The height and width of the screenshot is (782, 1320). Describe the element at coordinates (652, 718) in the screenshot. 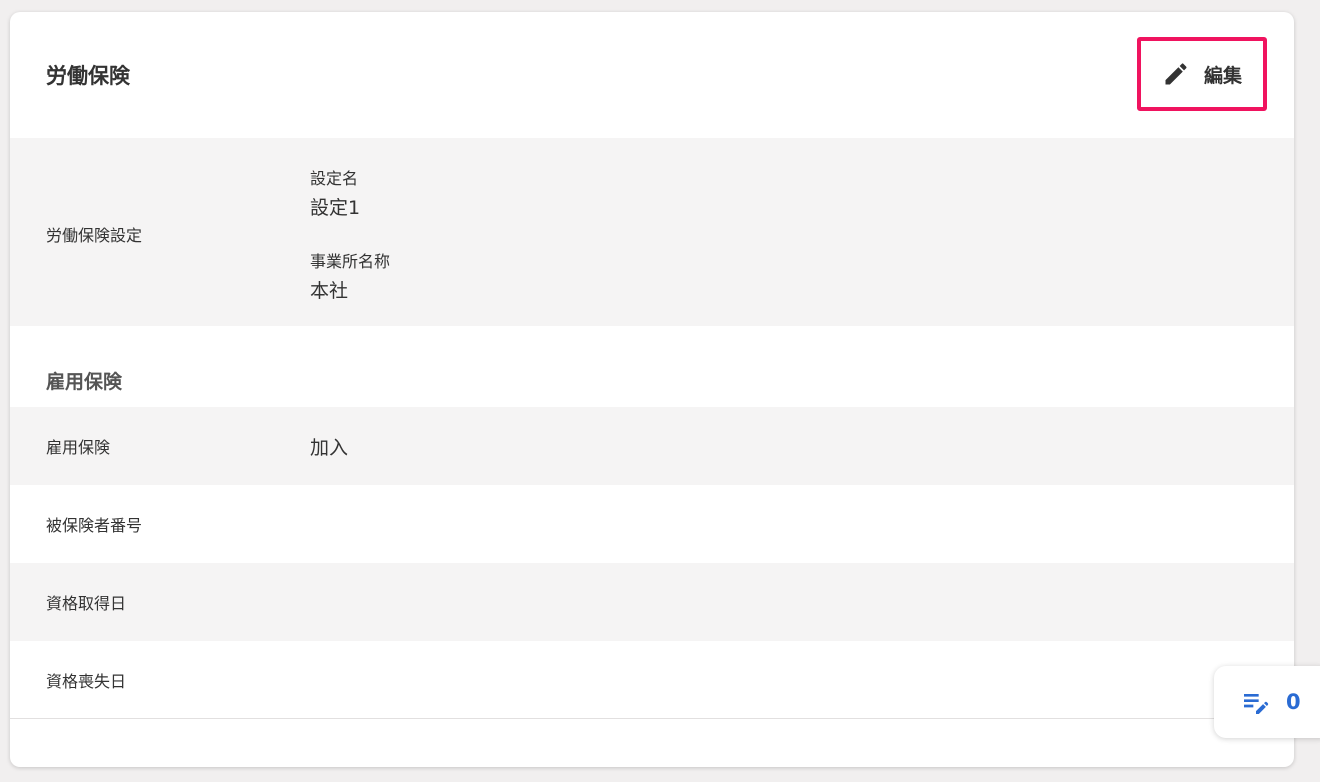

I see `divider` at that location.